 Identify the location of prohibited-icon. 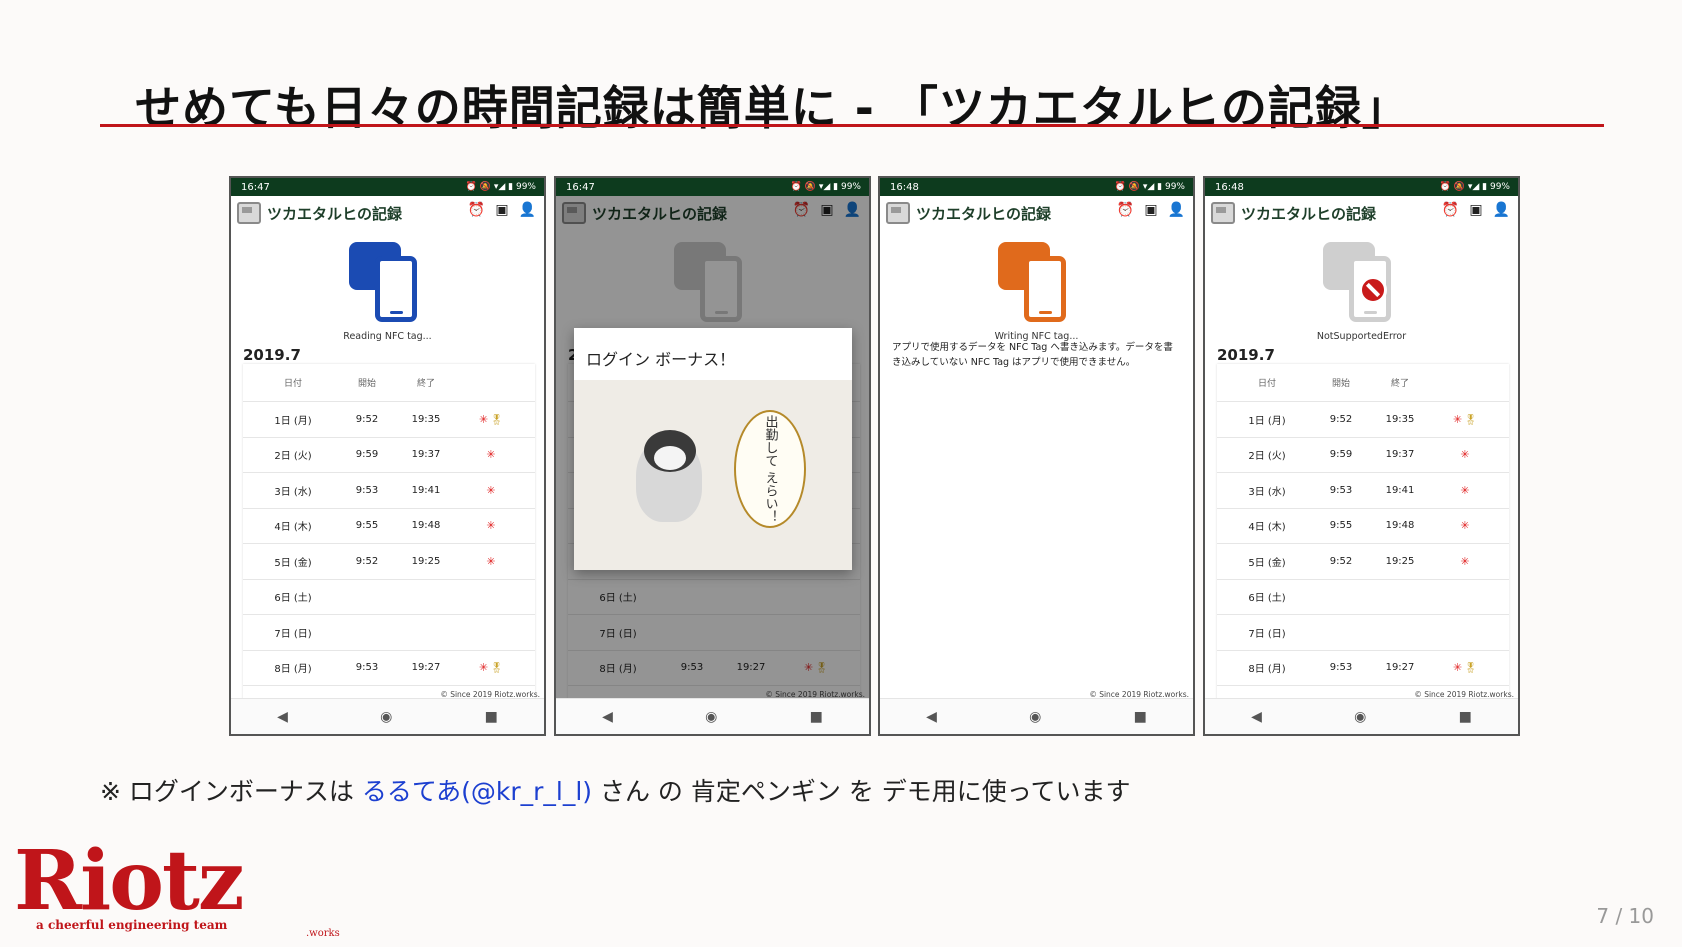
(1373, 290).